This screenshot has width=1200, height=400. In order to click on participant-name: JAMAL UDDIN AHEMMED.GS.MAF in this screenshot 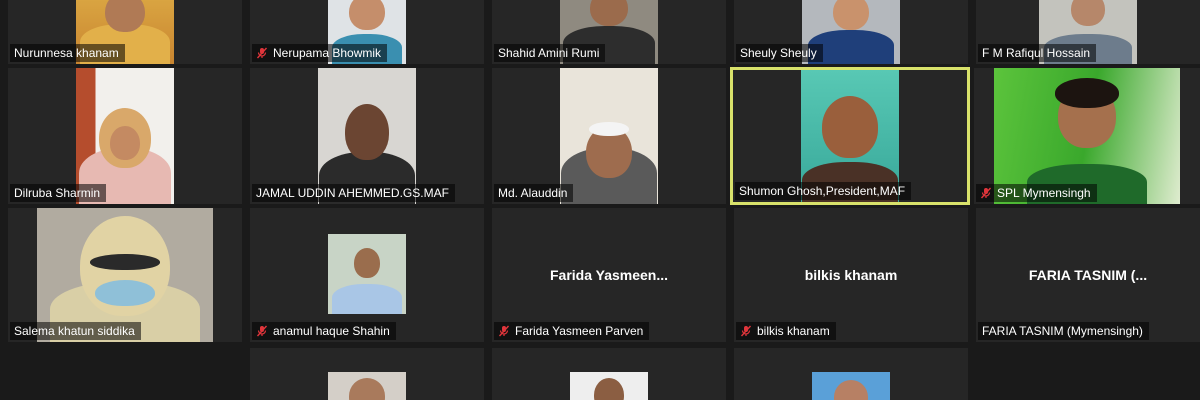, I will do `click(352, 193)`.